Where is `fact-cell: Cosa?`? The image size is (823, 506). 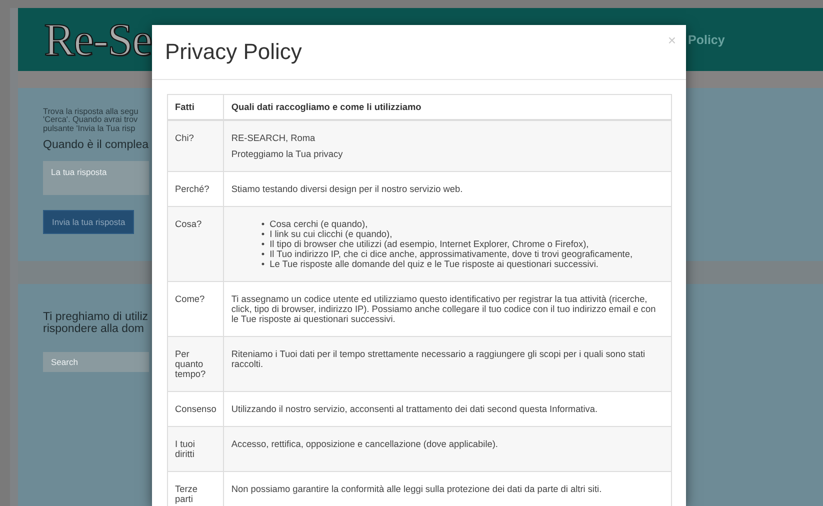 fact-cell: Cosa? is located at coordinates (196, 244).